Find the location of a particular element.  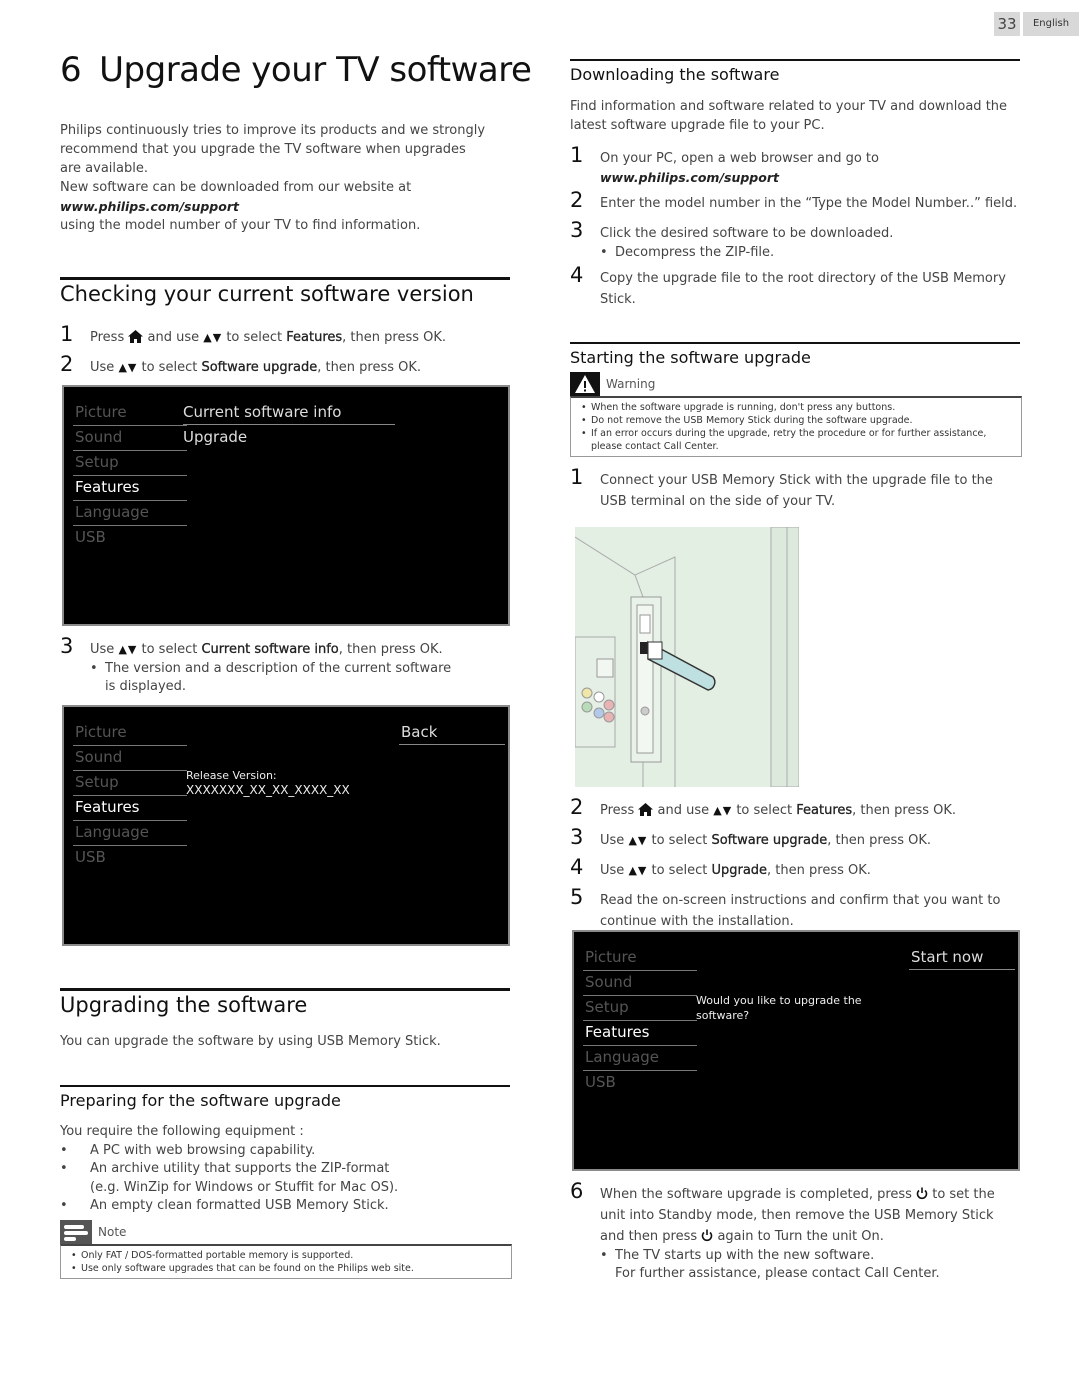

page-tag: 33 English is located at coordinates (1036, 24).